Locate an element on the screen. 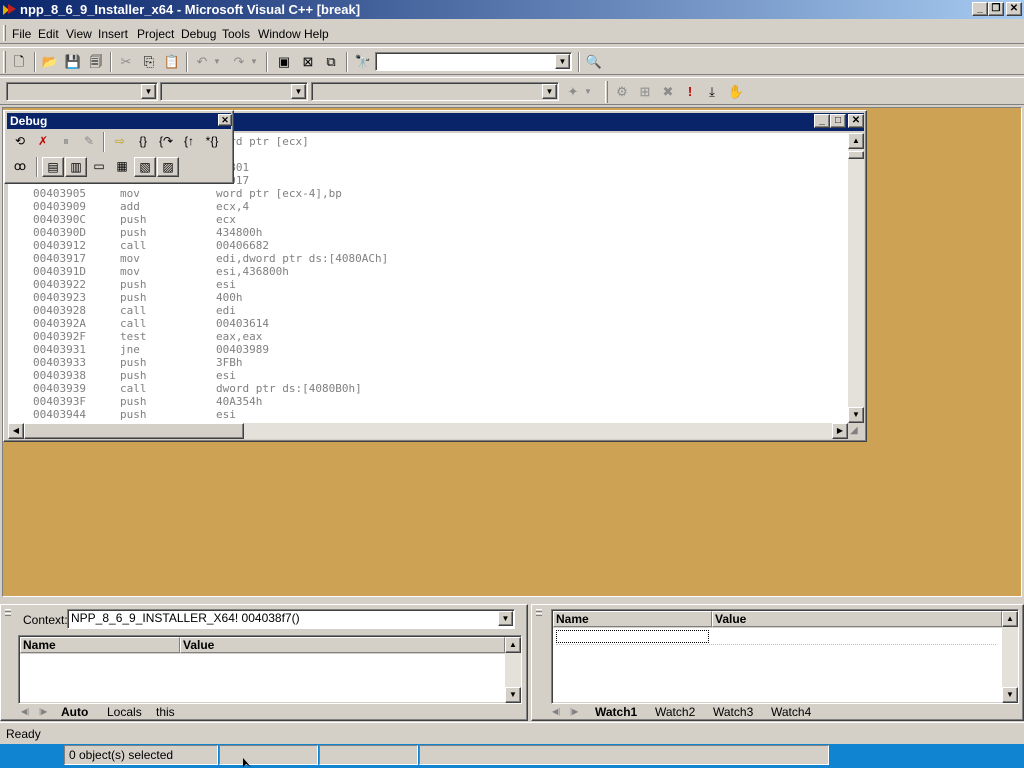 The image size is (1024, 768). run-to-cursor-icon: *{} is located at coordinates (212, 142).